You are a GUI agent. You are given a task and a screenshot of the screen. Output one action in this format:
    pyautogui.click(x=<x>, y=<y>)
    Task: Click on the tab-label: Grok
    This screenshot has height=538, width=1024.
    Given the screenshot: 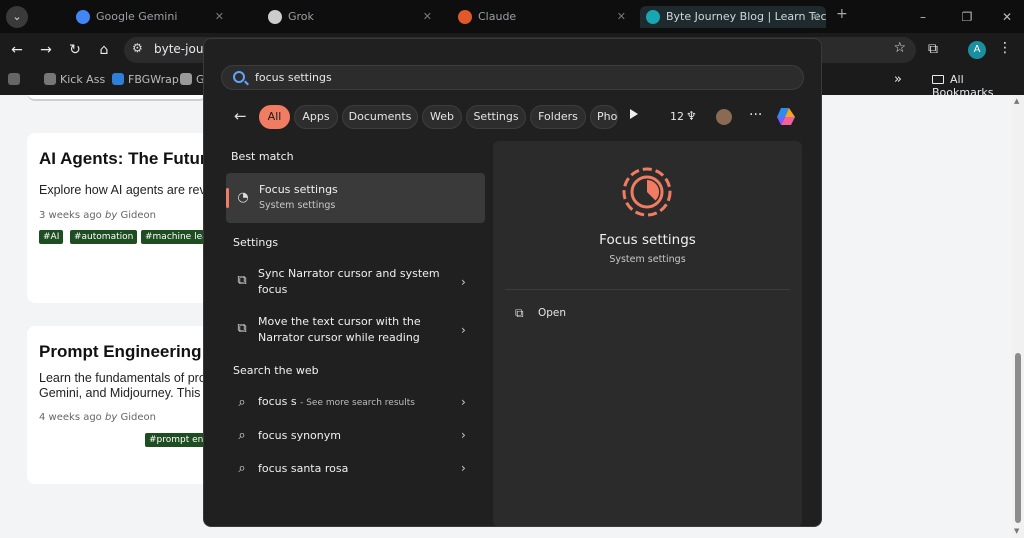 What is the action you would take?
    pyautogui.click(x=301, y=16)
    